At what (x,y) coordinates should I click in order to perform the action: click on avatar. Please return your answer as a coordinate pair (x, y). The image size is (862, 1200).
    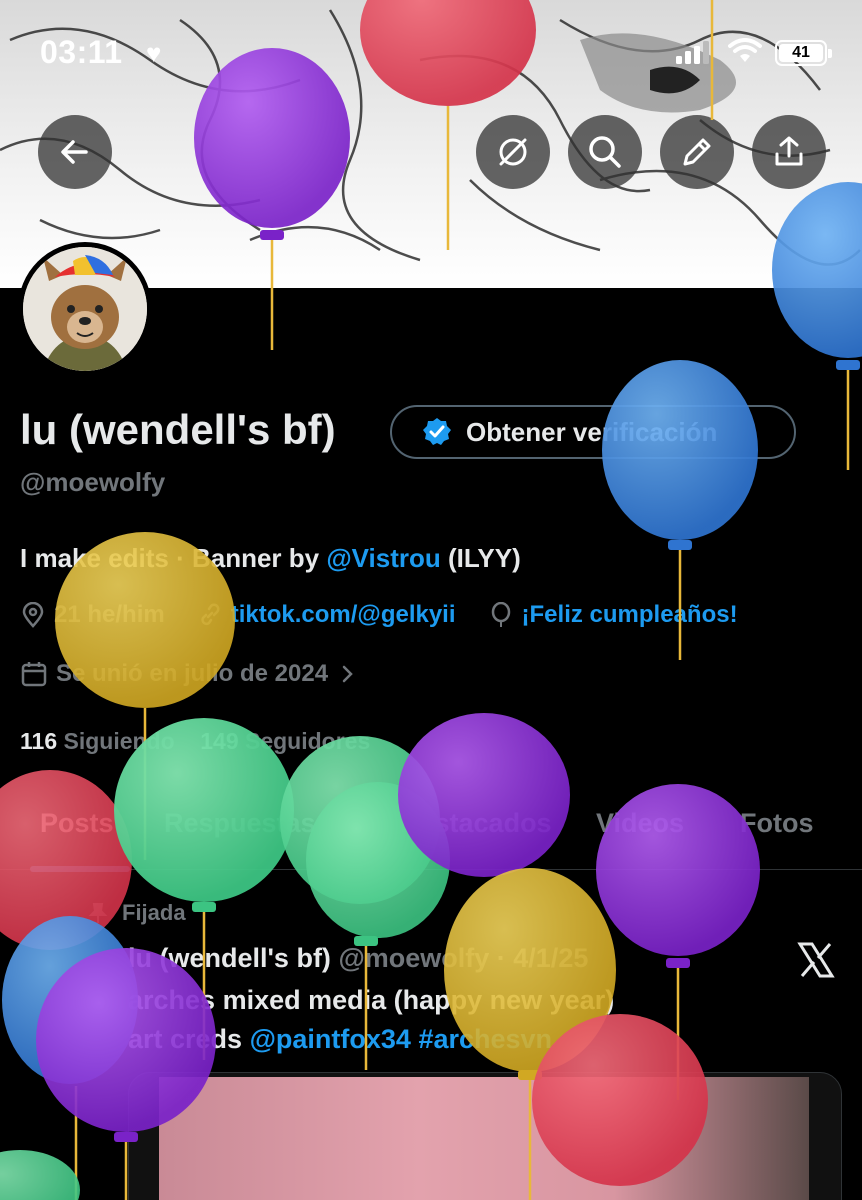
    Looking at the image, I should click on (85, 309).